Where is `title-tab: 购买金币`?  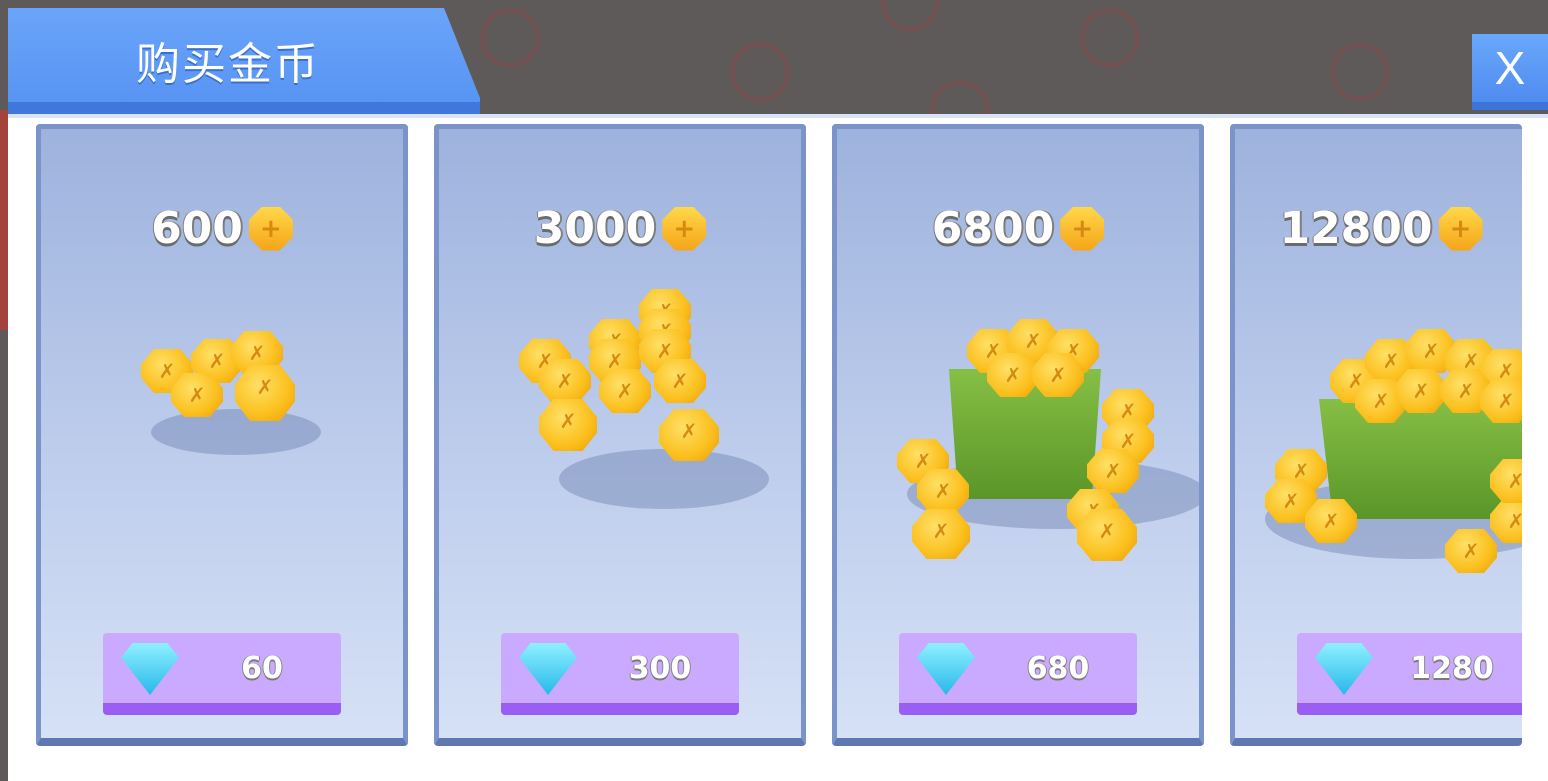 title-tab: 购买金币 is located at coordinates (244, 61).